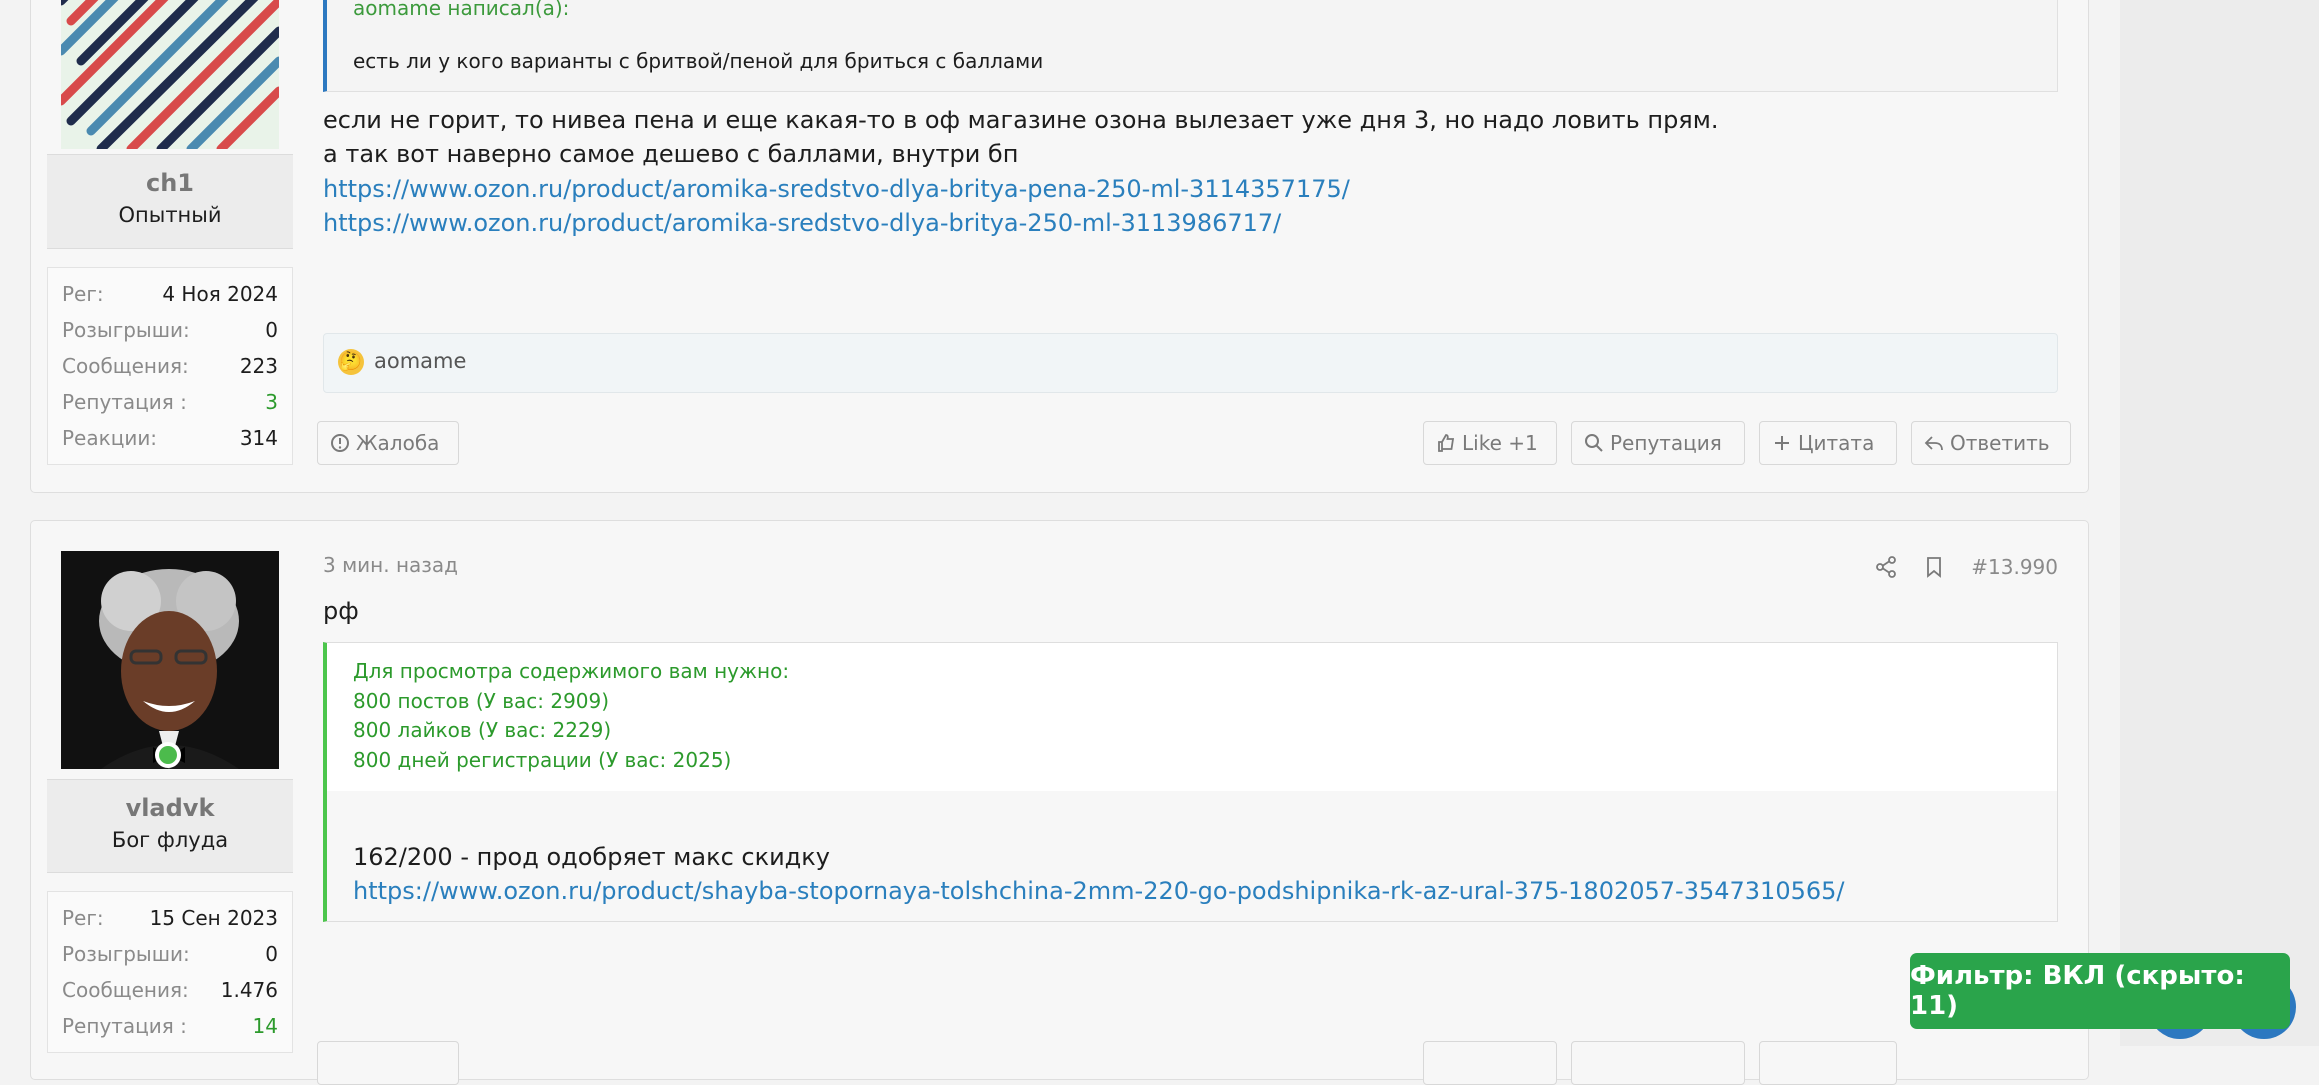  Describe the element at coordinates (388, 443) in the screenshot. I see `report-button: Жалоба` at that location.